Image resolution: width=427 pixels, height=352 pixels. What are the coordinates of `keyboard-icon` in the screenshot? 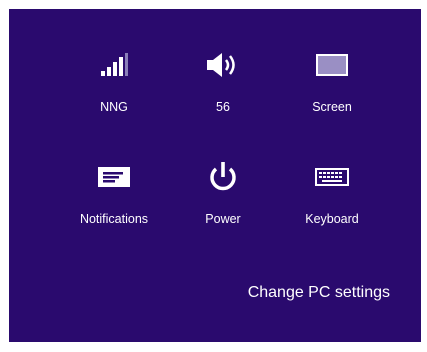 It's located at (332, 177).